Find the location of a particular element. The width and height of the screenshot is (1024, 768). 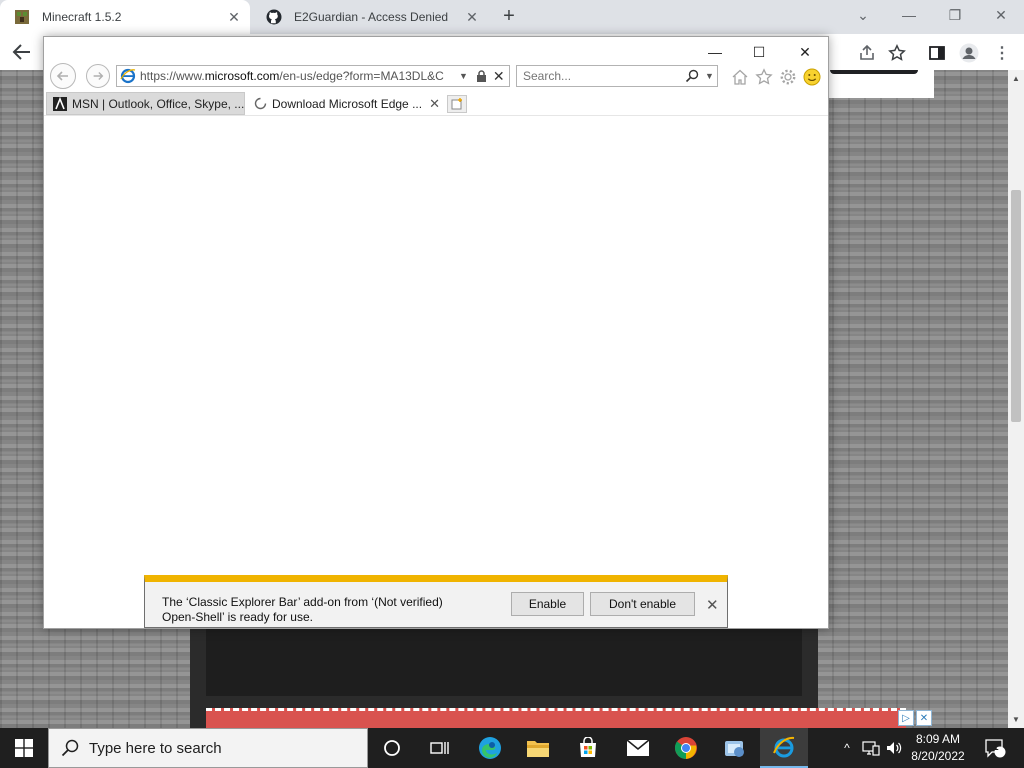

menu-kebab-icon: ⋮ is located at coordinates (1002, 53).